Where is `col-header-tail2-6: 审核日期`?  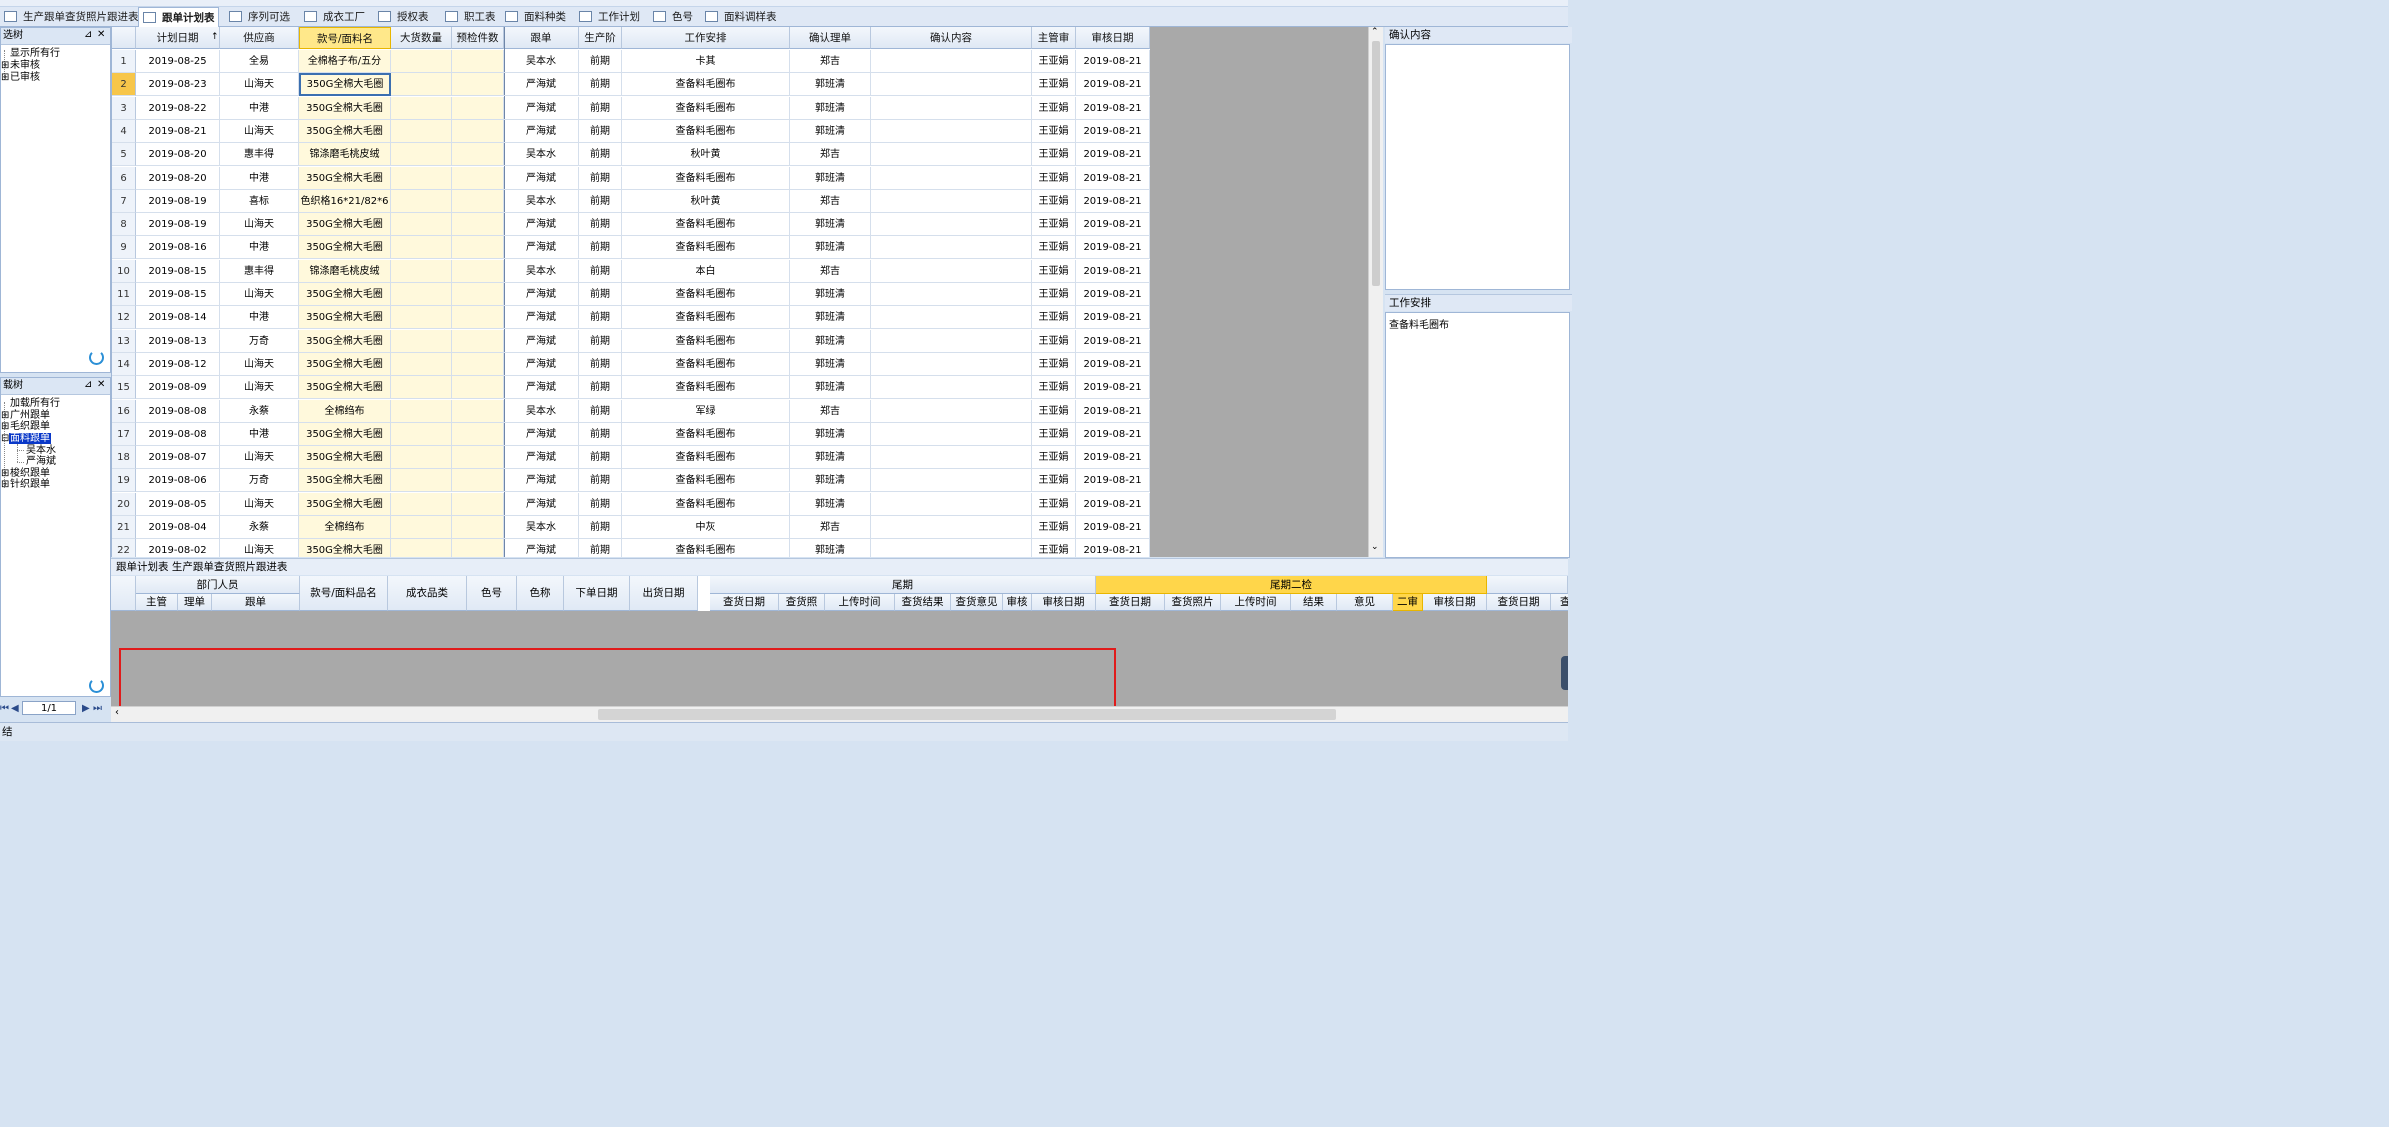 col-header-tail2-6: 审核日期 is located at coordinates (1455, 602).